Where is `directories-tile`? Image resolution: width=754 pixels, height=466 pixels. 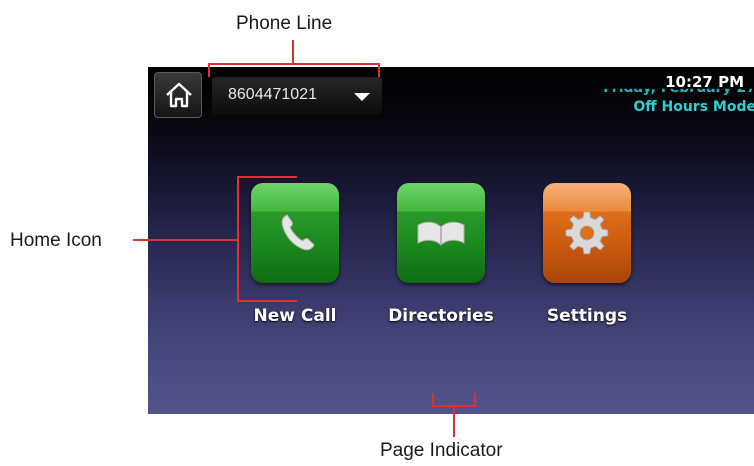 directories-tile is located at coordinates (441, 233).